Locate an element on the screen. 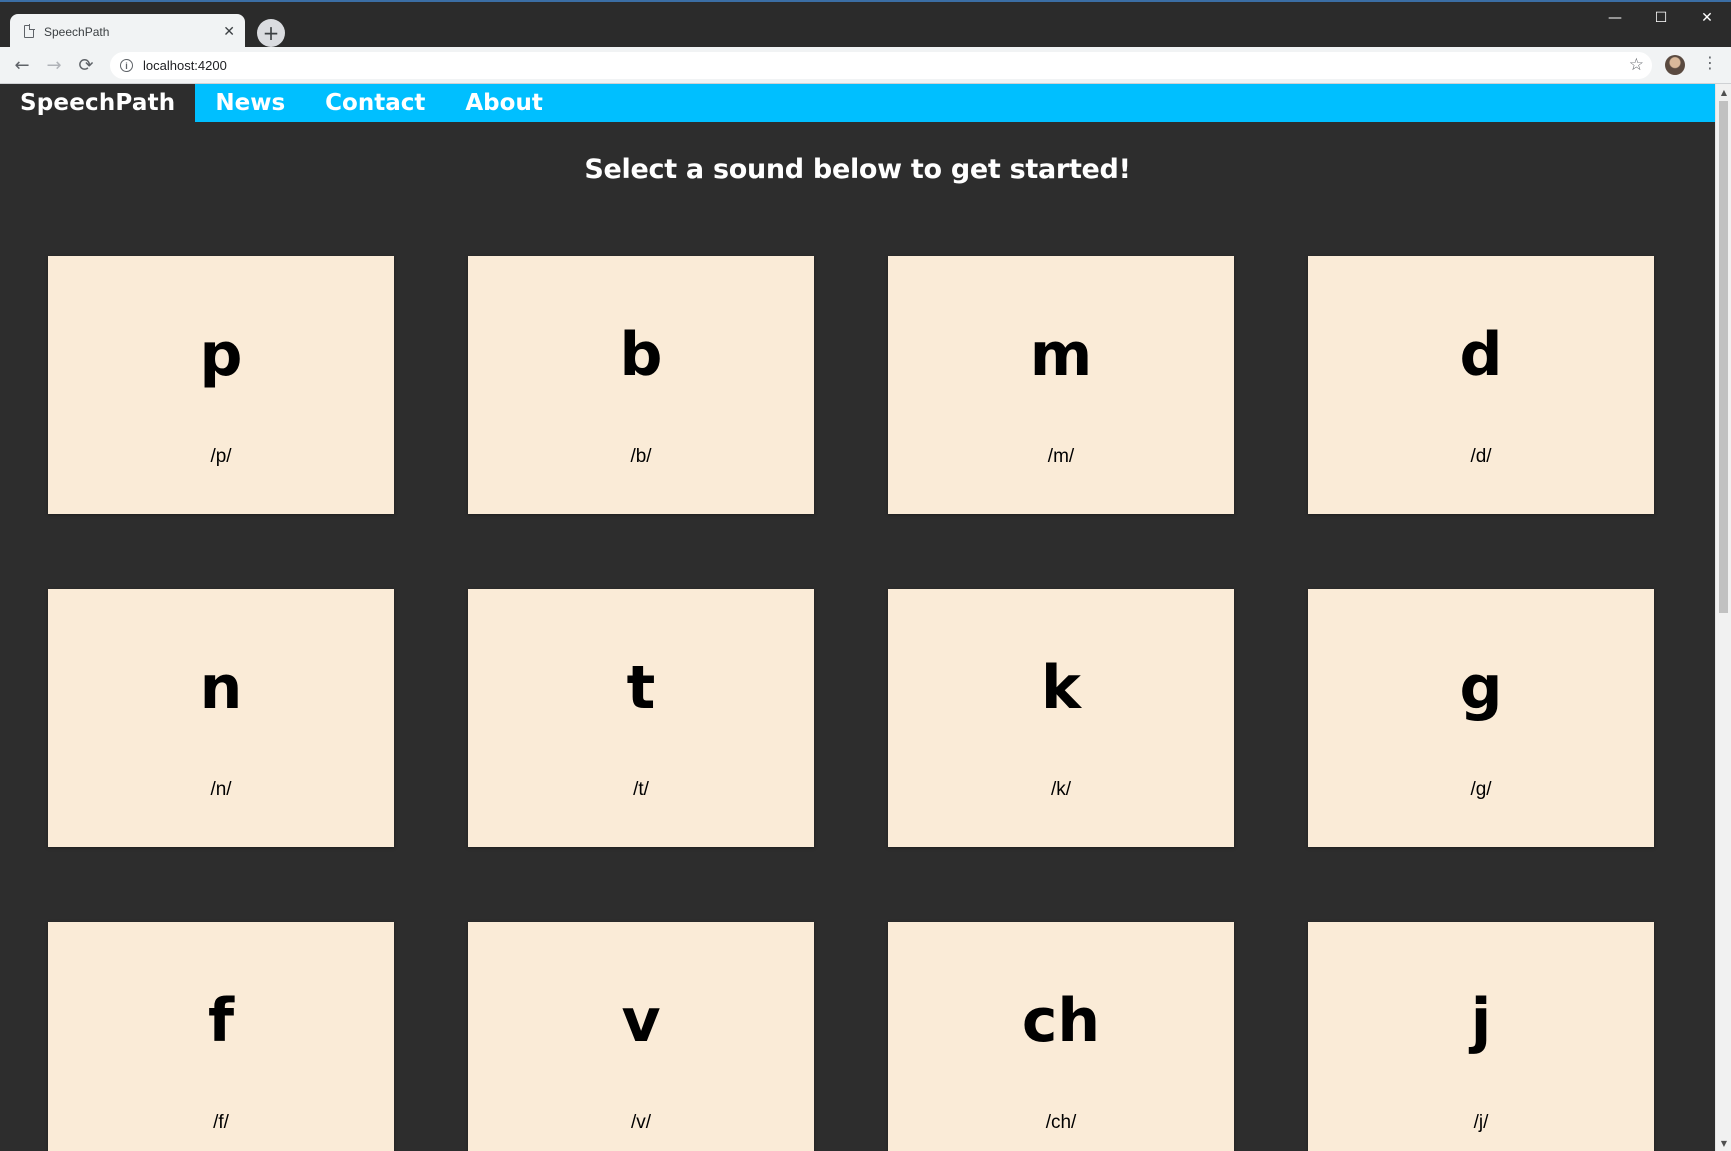 This screenshot has height=1151, width=1731. page-scrollbar: ▲ ▼ is located at coordinates (1723, 617).